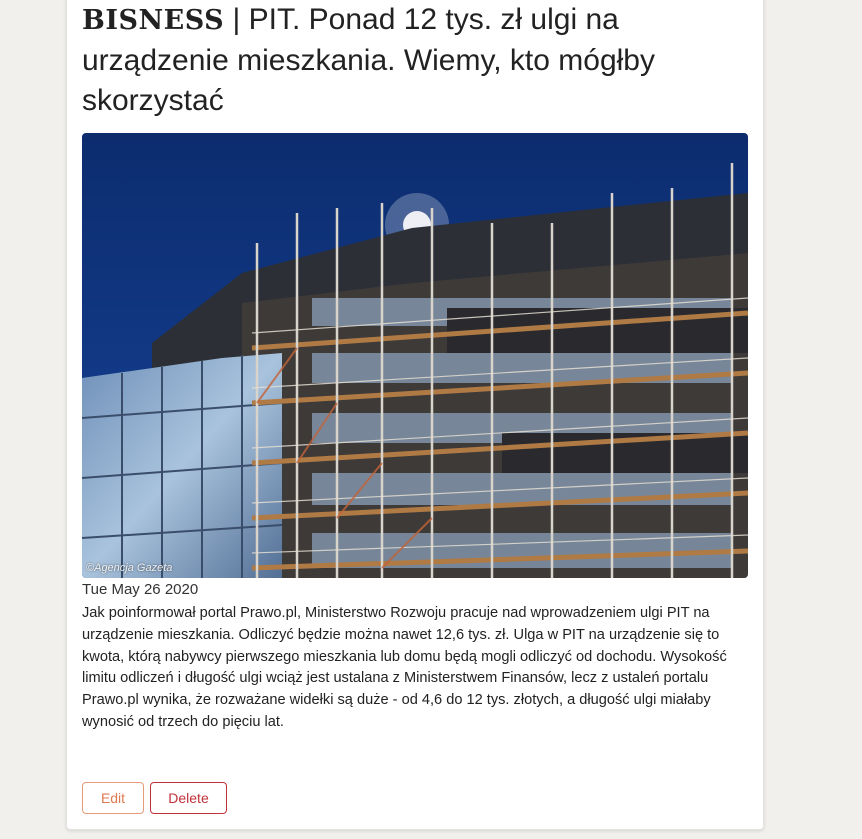 The image size is (862, 839). Describe the element at coordinates (188, 798) in the screenshot. I see `delete-button: Delete` at that location.